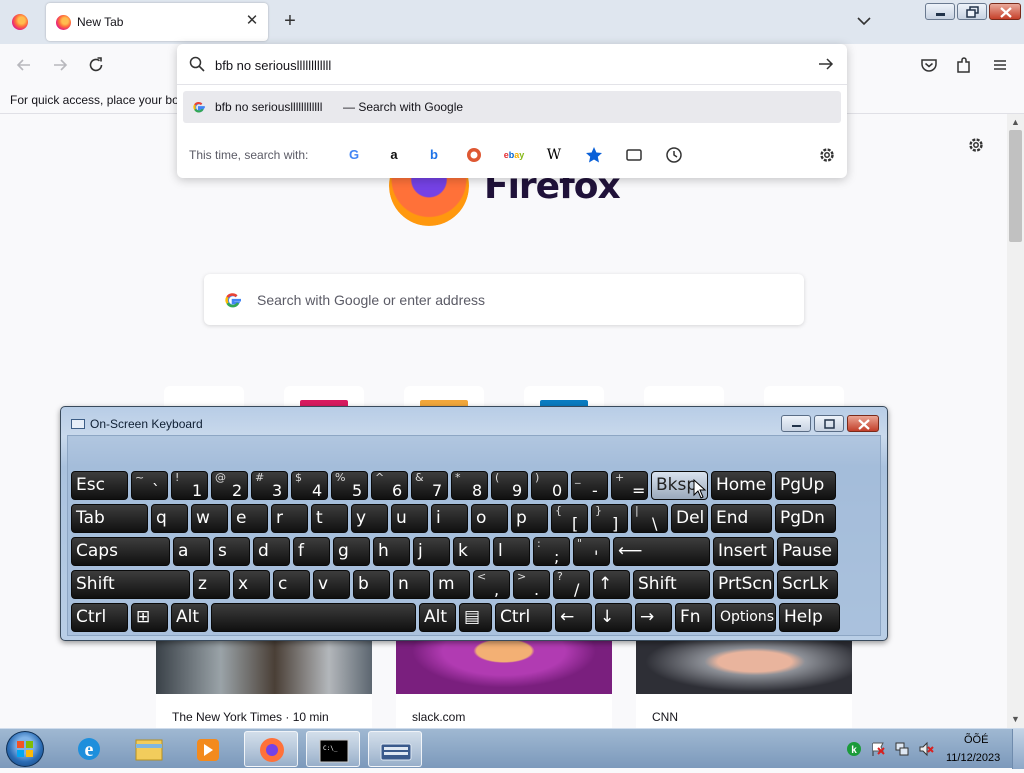 This screenshot has width=1024, height=773. What do you see at coordinates (395, 749) in the screenshot?
I see `on-screen-keyboard-taskbar-button` at bounding box center [395, 749].